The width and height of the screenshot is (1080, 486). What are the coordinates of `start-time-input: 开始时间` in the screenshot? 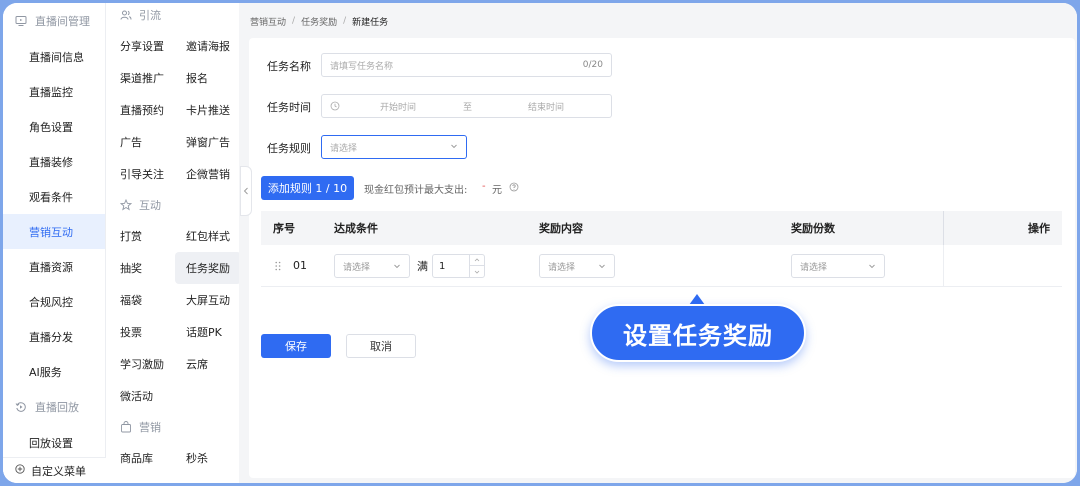 It's located at (398, 106).